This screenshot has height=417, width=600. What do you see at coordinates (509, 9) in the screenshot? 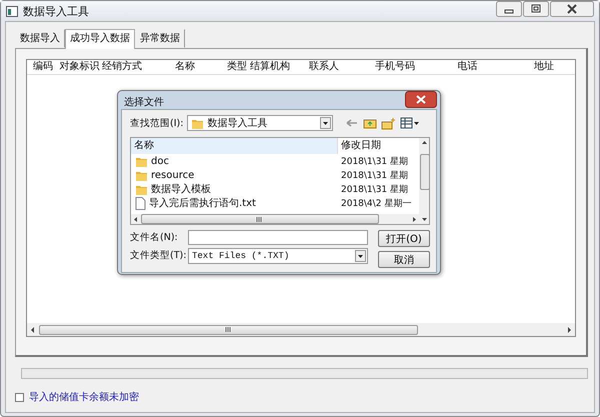
I see `minimize-icon` at bounding box center [509, 9].